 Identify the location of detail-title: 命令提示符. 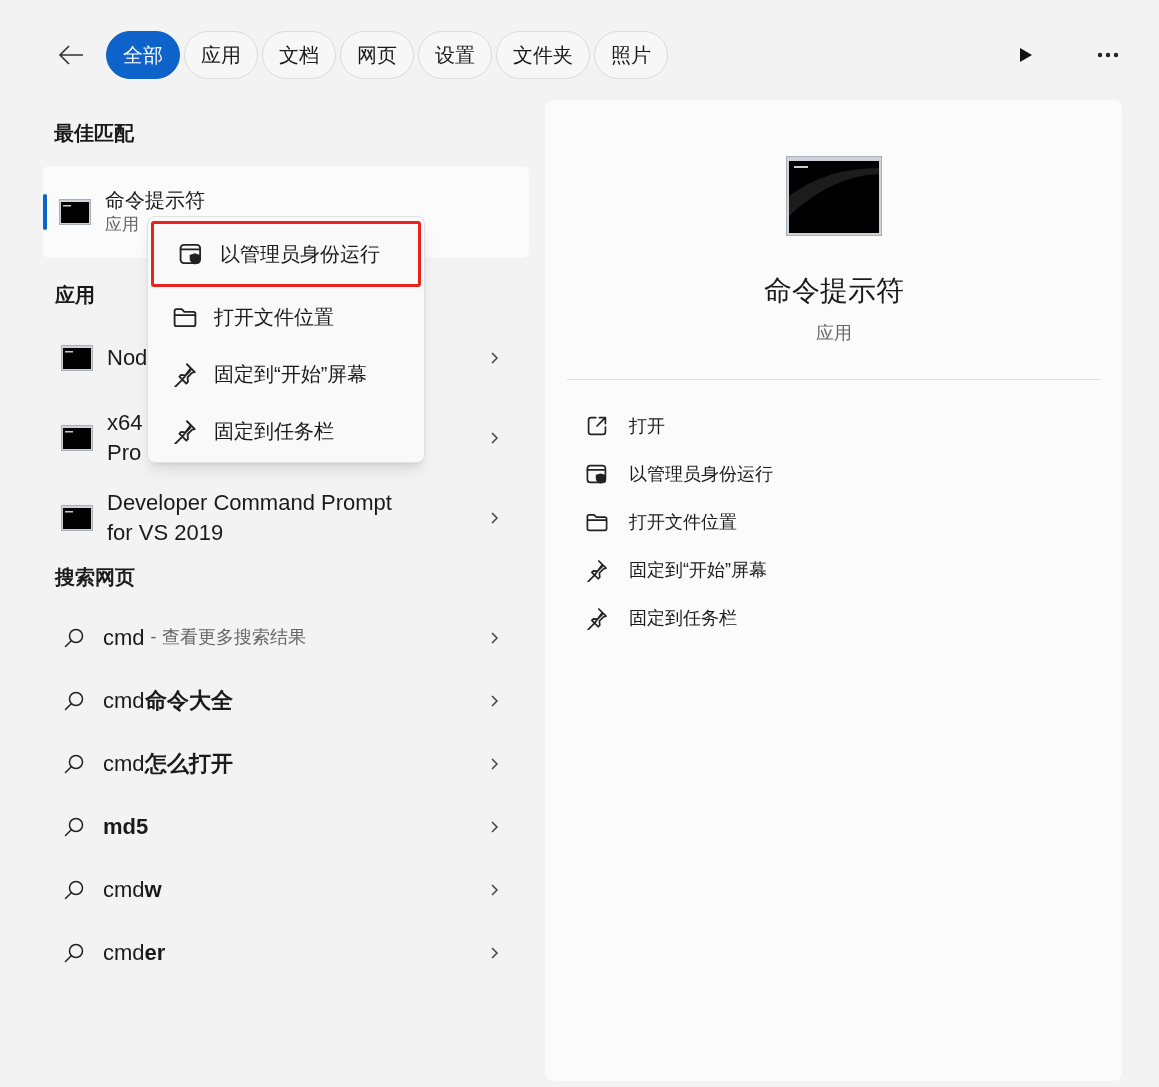
(833, 291).